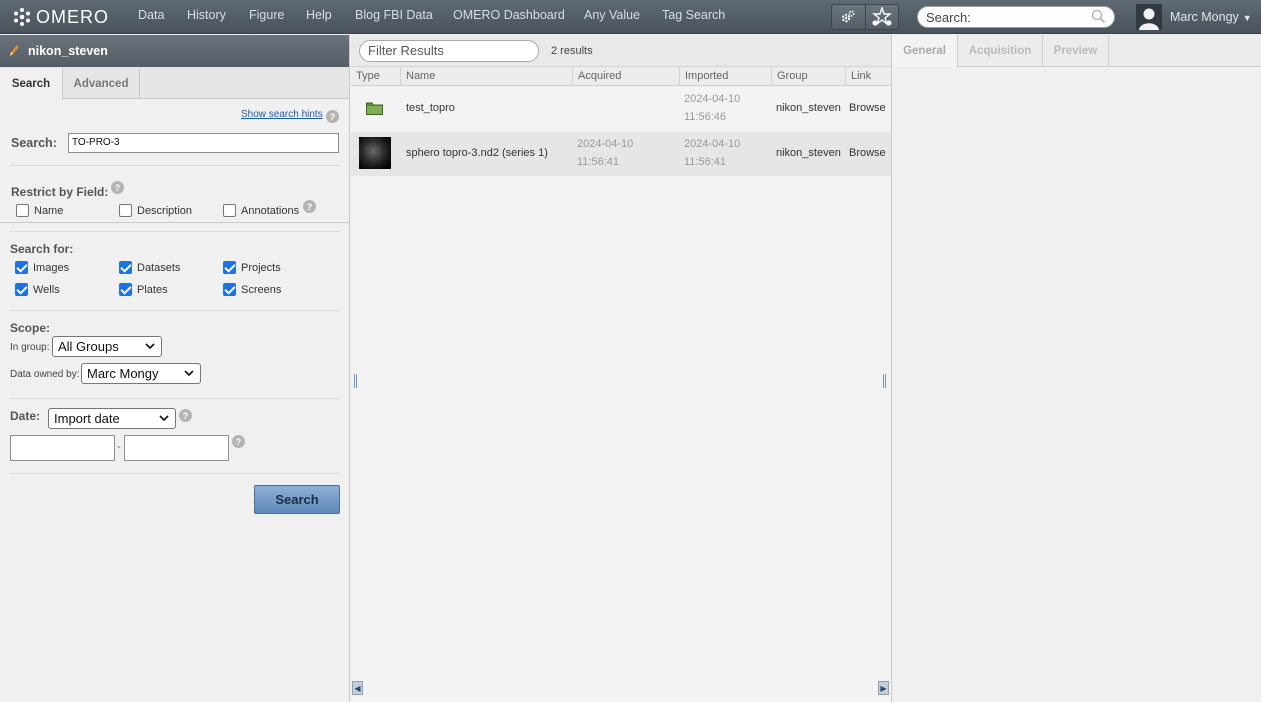 This screenshot has height=702, width=1261. What do you see at coordinates (21, 289) in the screenshot?
I see `search-for-wells-checkbox` at bounding box center [21, 289].